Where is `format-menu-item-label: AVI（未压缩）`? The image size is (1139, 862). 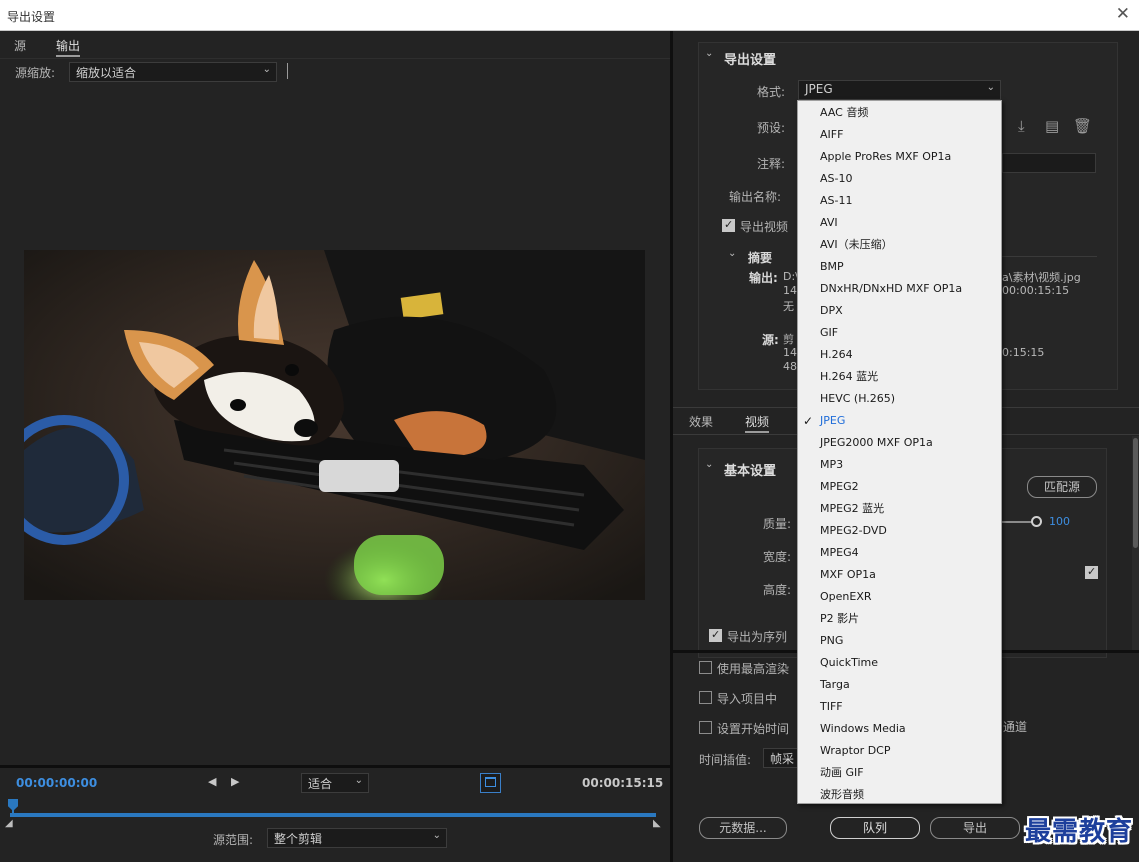
format-menu-item-label: AVI（未压缩） is located at coordinates (856, 244).